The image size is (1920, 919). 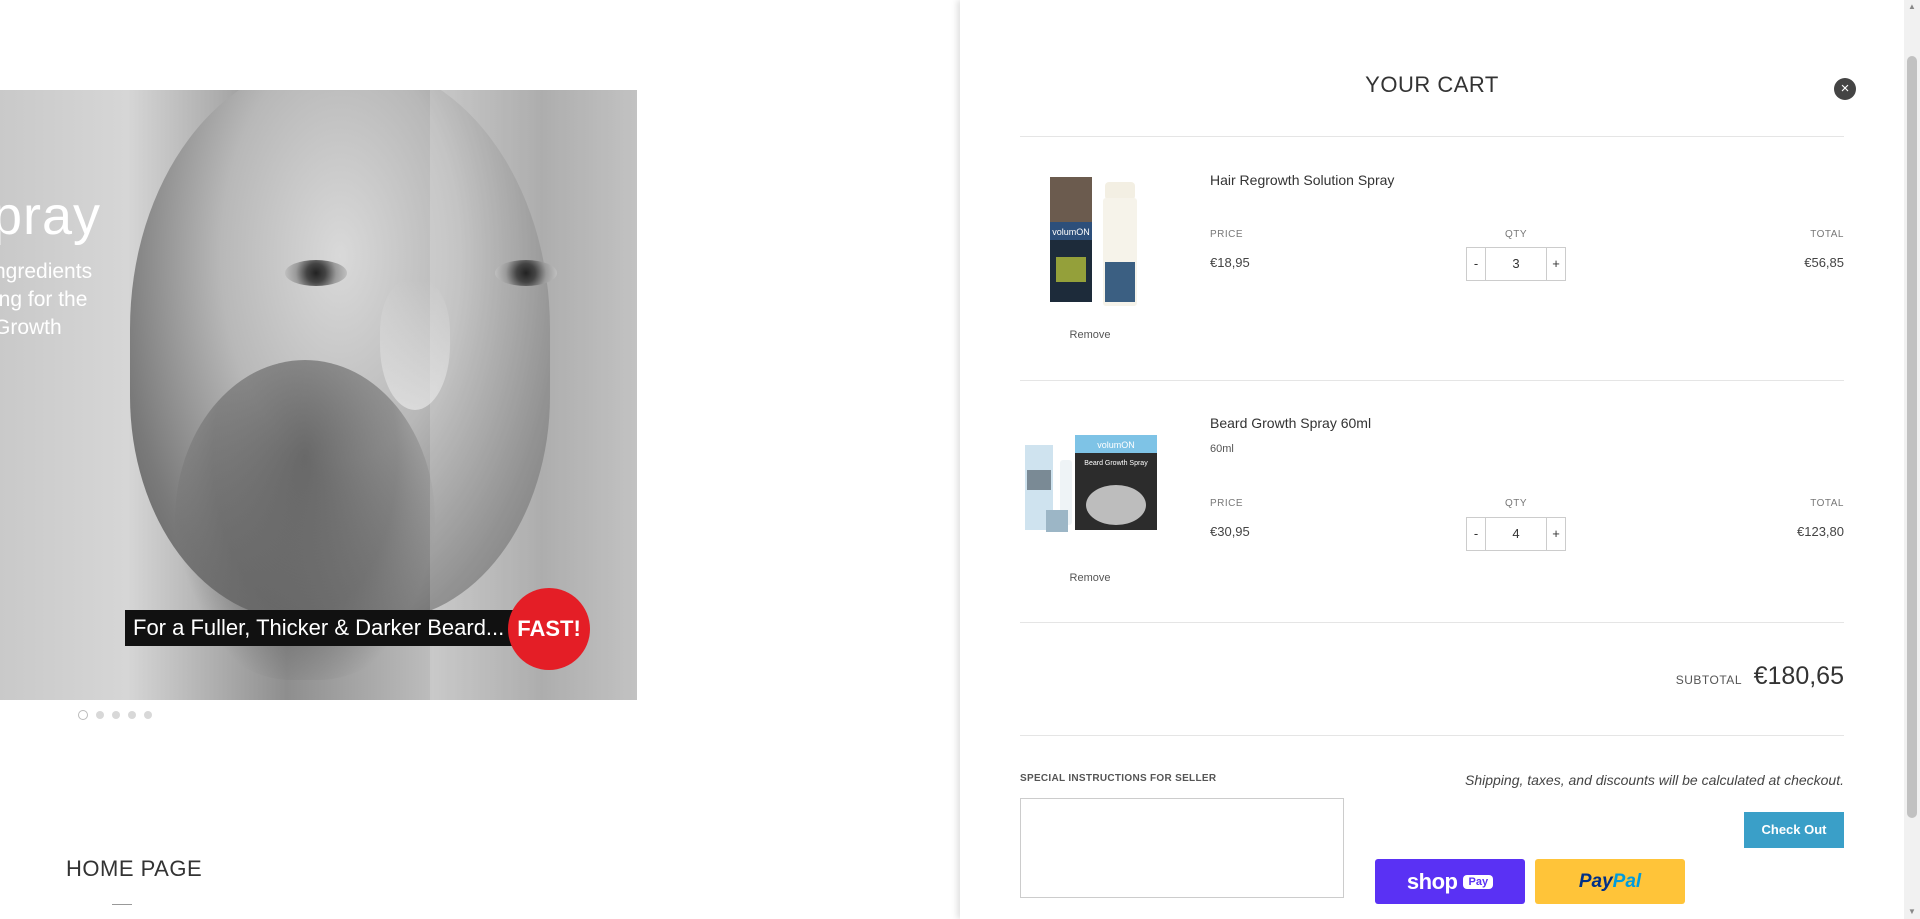 I want to click on price-value: €18,95, so click(x=1230, y=262).